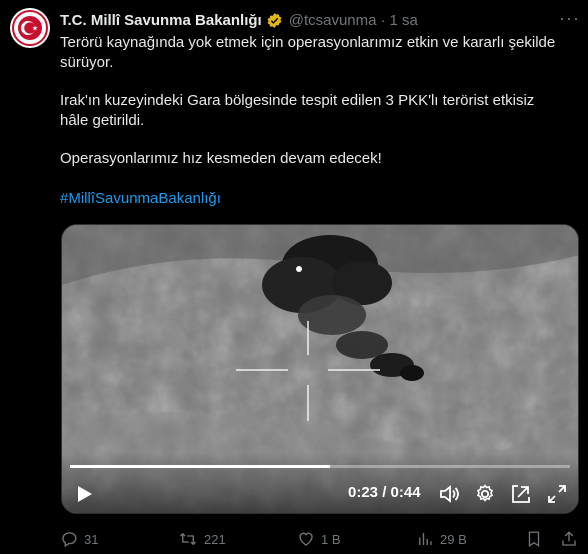 The image size is (588, 554). I want to click on video-progress-fill, so click(200, 466).